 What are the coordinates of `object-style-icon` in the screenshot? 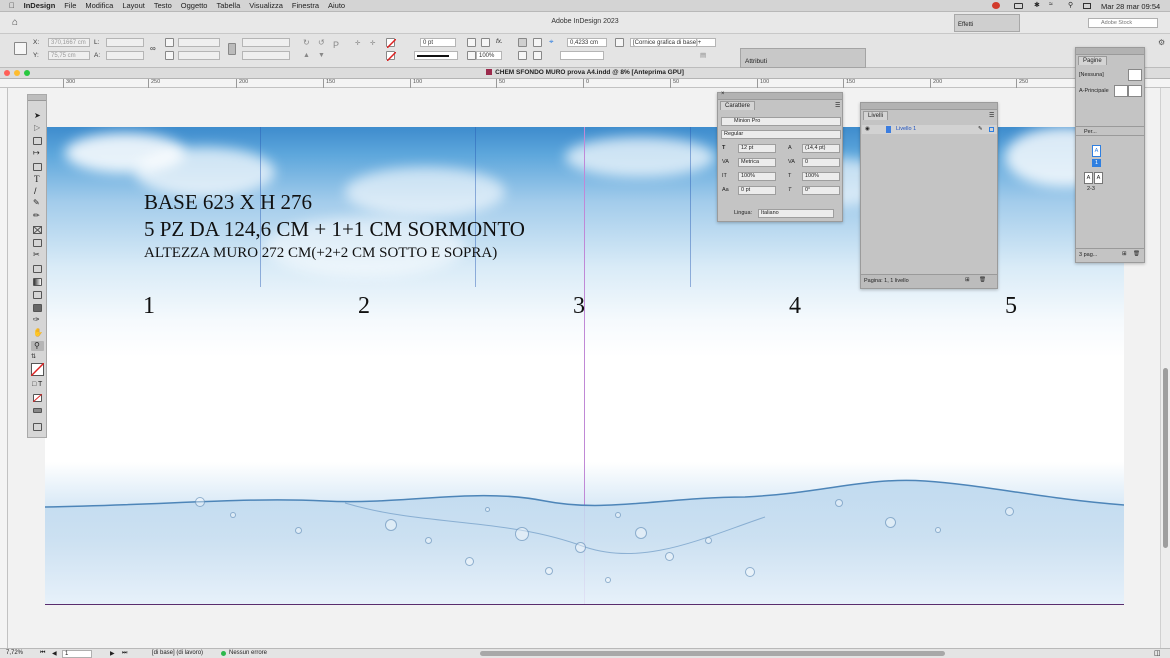 It's located at (619, 42).